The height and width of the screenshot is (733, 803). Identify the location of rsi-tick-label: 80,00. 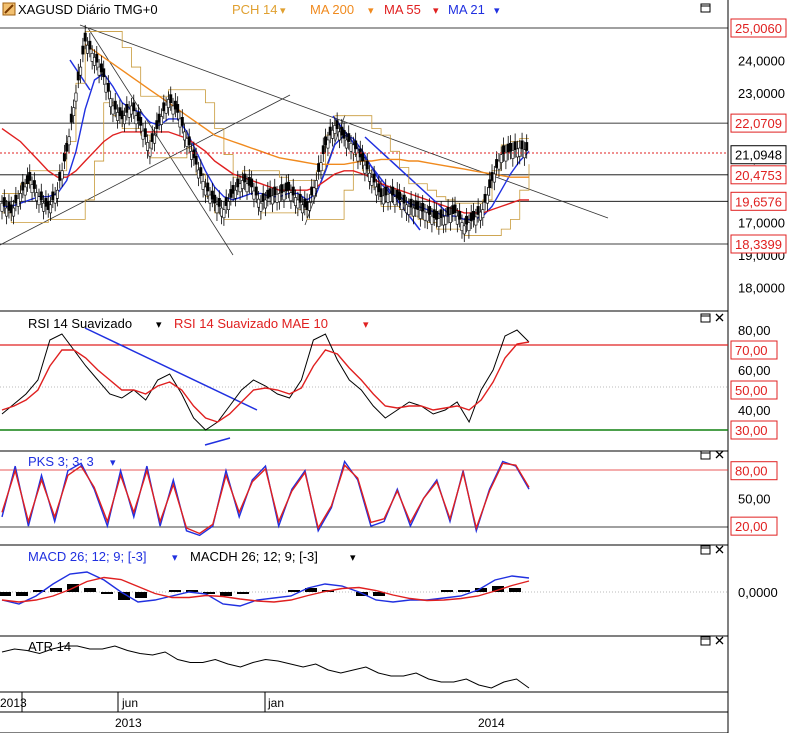
(754, 330).